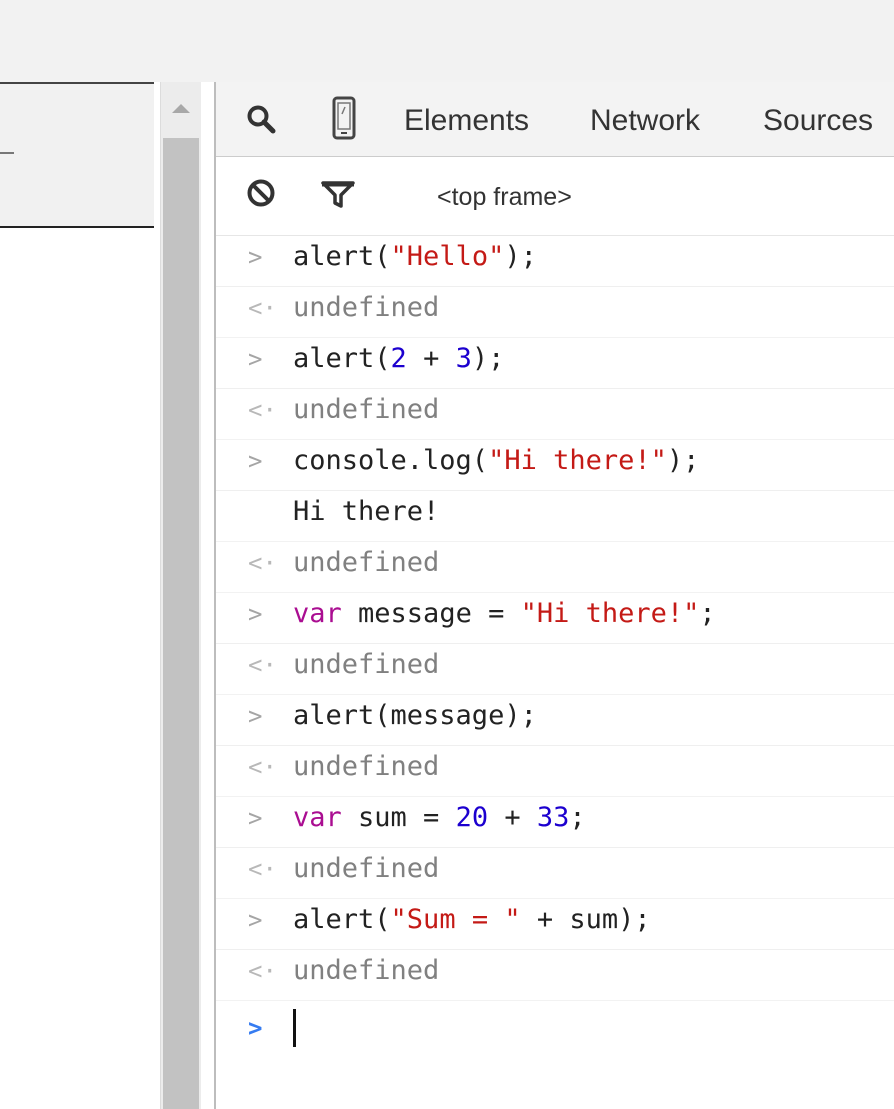 This screenshot has height=1109, width=894. Describe the element at coordinates (555, 119) in the screenshot. I see `devtools-toolbar: Elements Network Sources` at that location.